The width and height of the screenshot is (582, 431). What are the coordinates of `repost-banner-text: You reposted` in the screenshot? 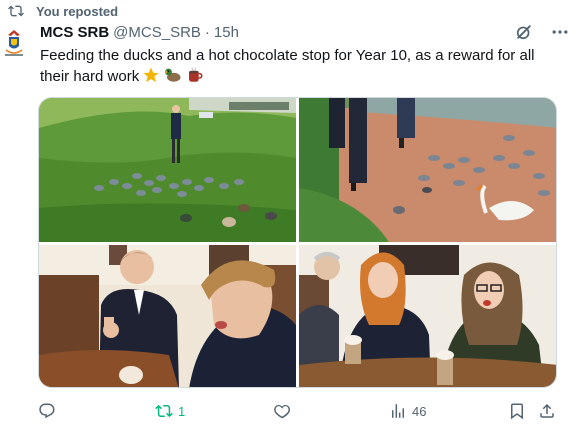 It's located at (77, 11).